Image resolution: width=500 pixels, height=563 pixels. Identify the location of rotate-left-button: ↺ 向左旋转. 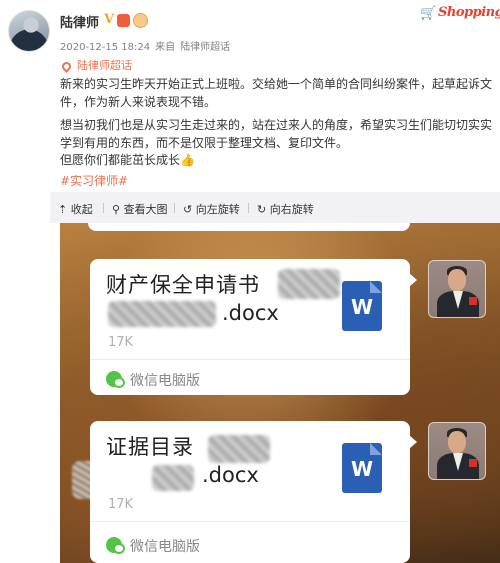
(211, 209).